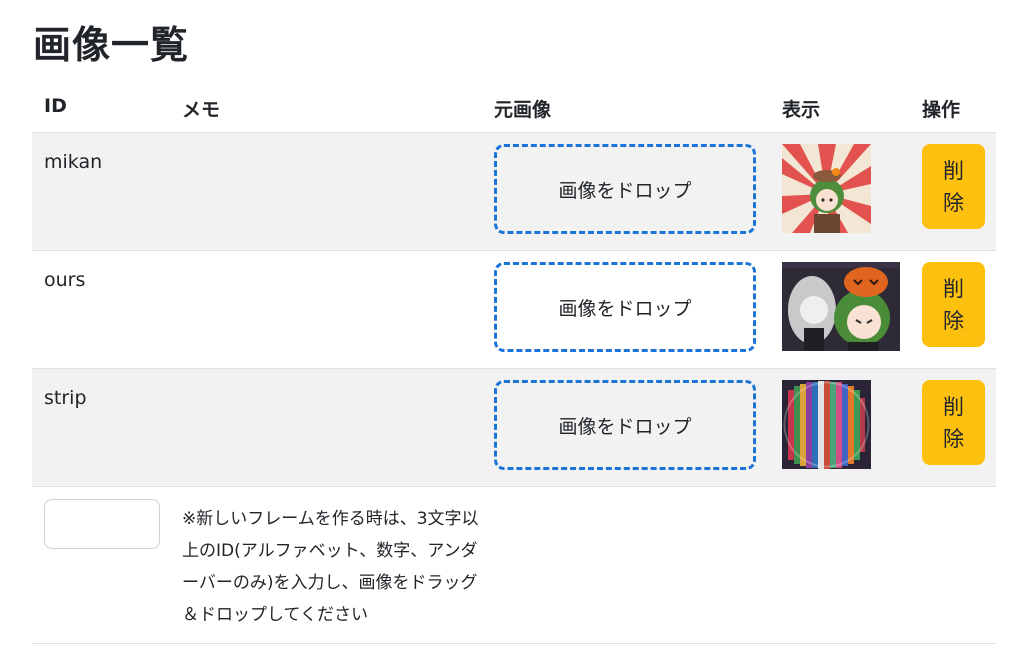 The image size is (1024, 652). I want to click on strip-thumbnail, so click(826, 424).